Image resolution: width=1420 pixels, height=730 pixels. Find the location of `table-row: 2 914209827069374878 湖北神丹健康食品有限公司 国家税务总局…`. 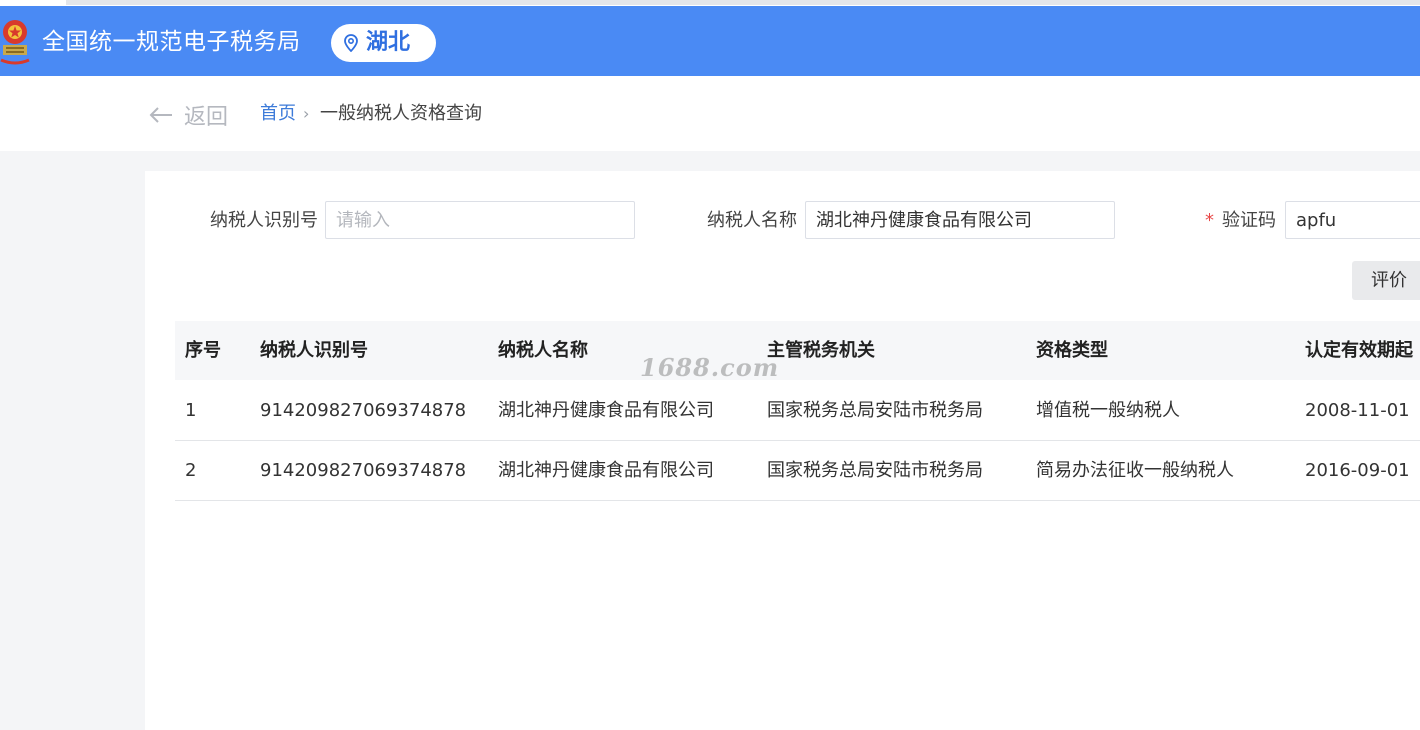

table-row: 2 914209827069374878 湖北神丹健康食品有限公司 国家税务总局… is located at coordinates (797, 471).